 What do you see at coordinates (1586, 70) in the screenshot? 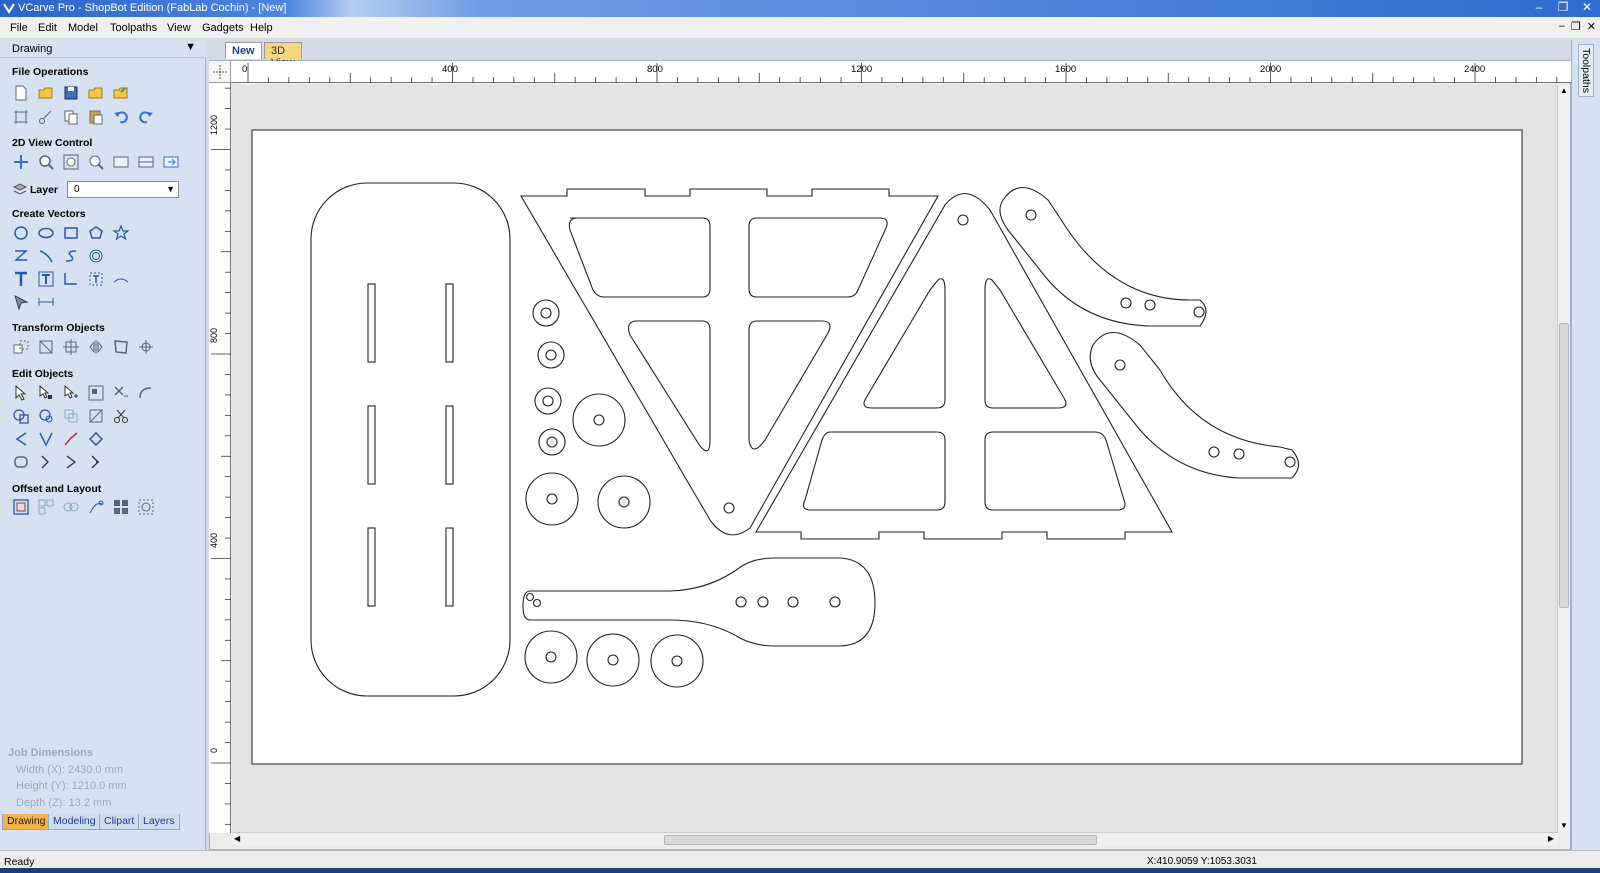
I see `toolpaths-tab: Toolpaths` at bounding box center [1586, 70].